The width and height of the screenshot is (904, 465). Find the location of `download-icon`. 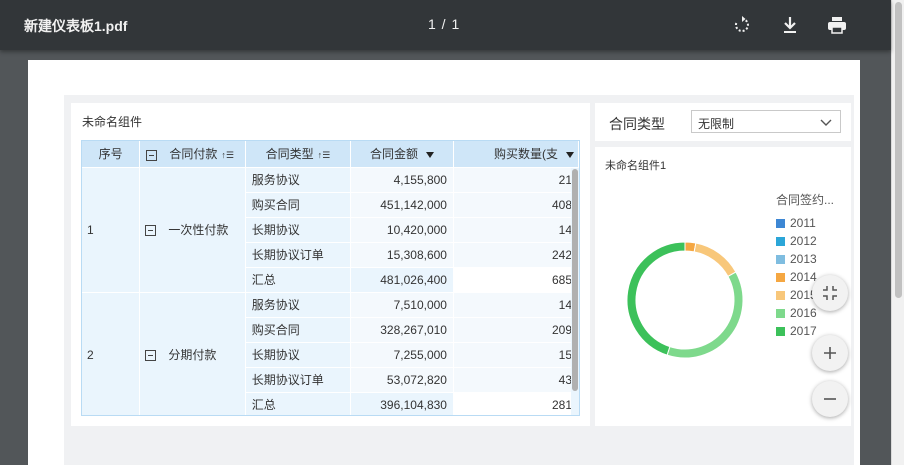

download-icon is located at coordinates (790, 25).